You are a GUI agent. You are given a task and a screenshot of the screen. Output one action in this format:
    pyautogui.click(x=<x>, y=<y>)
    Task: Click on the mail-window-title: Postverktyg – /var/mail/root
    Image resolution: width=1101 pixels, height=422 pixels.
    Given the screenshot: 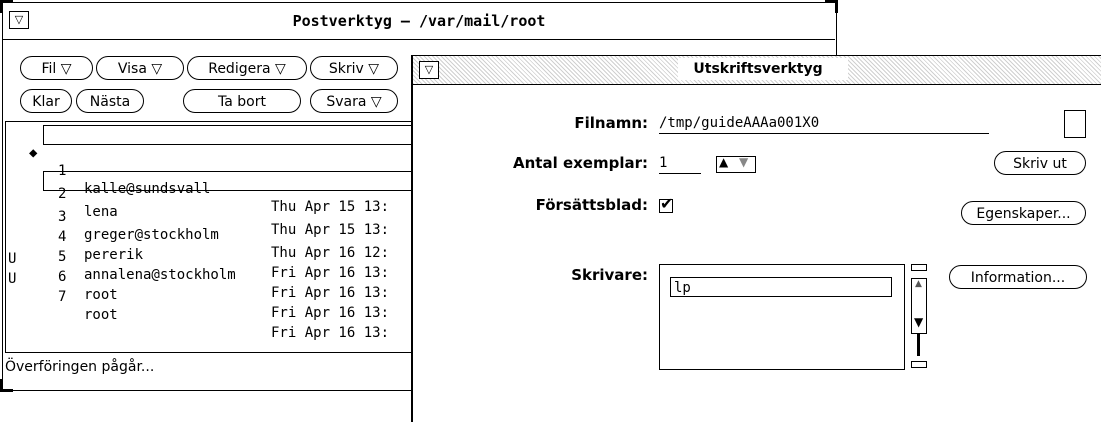 What is the action you would take?
    pyautogui.click(x=419, y=21)
    